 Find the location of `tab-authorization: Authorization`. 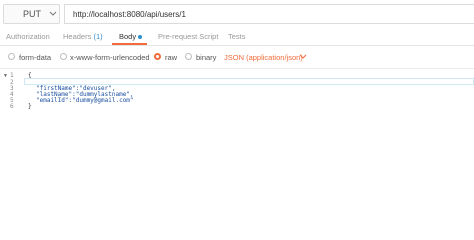

tab-authorization: Authorization is located at coordinates (28, 36).